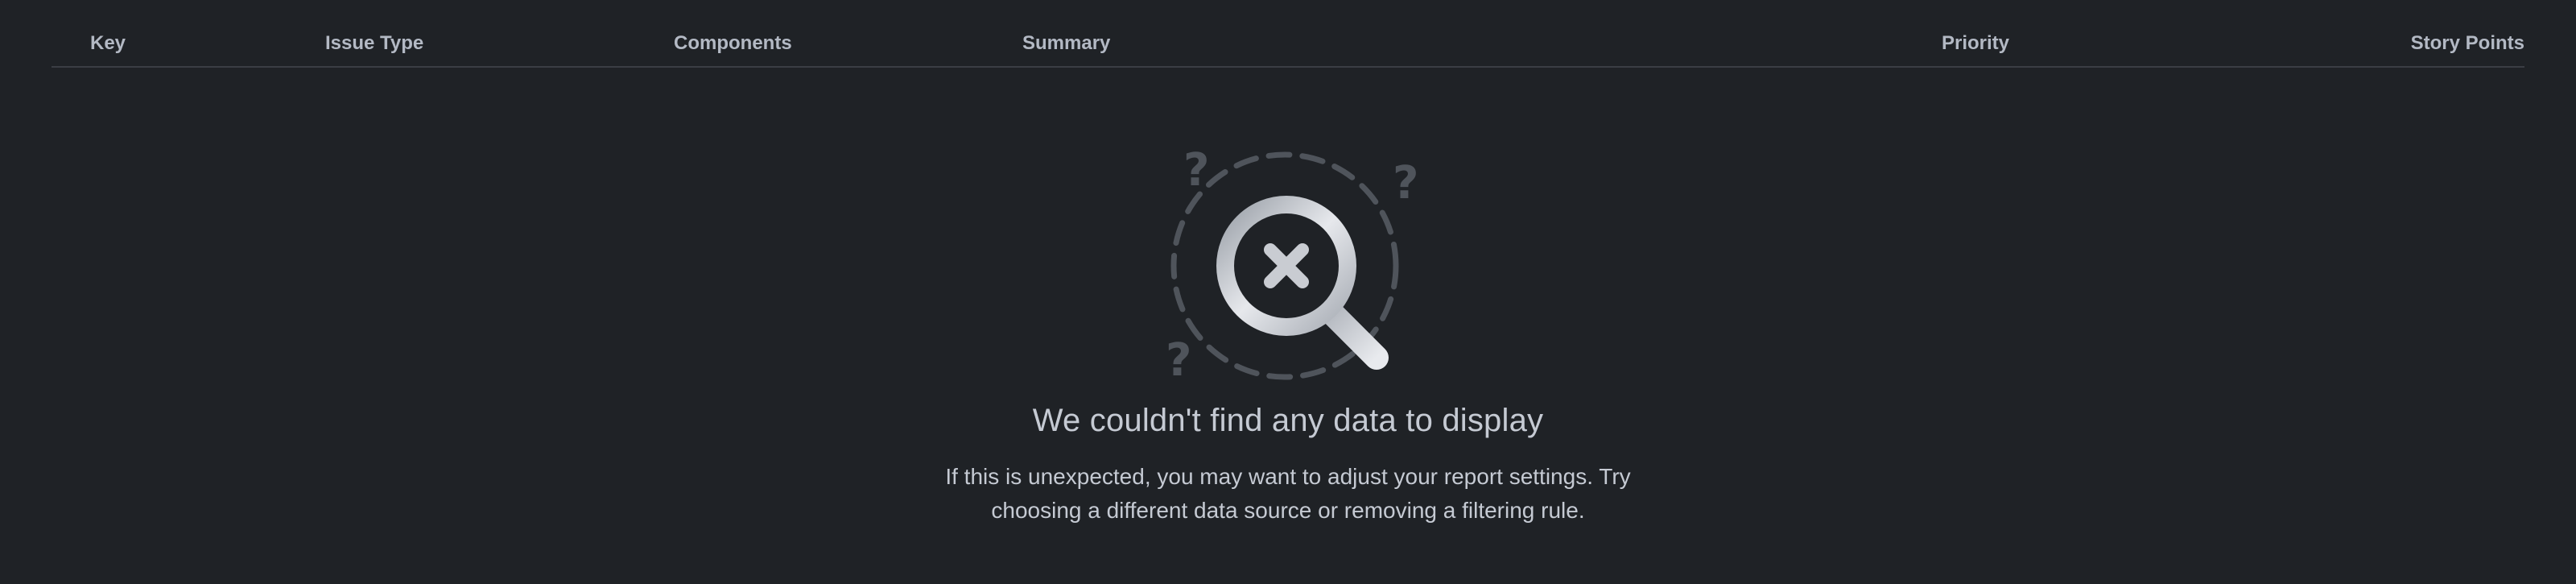 Image resolution: width=2576 pixels, height=584 pixels. Describe the element at coordinates (1975, 43) in the screenshot. I see `column-header-priority: Priority` at that location.